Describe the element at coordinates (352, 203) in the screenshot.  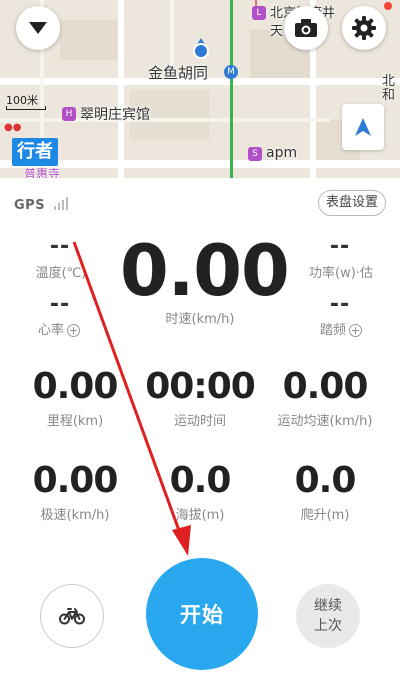
I see `panel-settings-button: 表盘设置` at that location.